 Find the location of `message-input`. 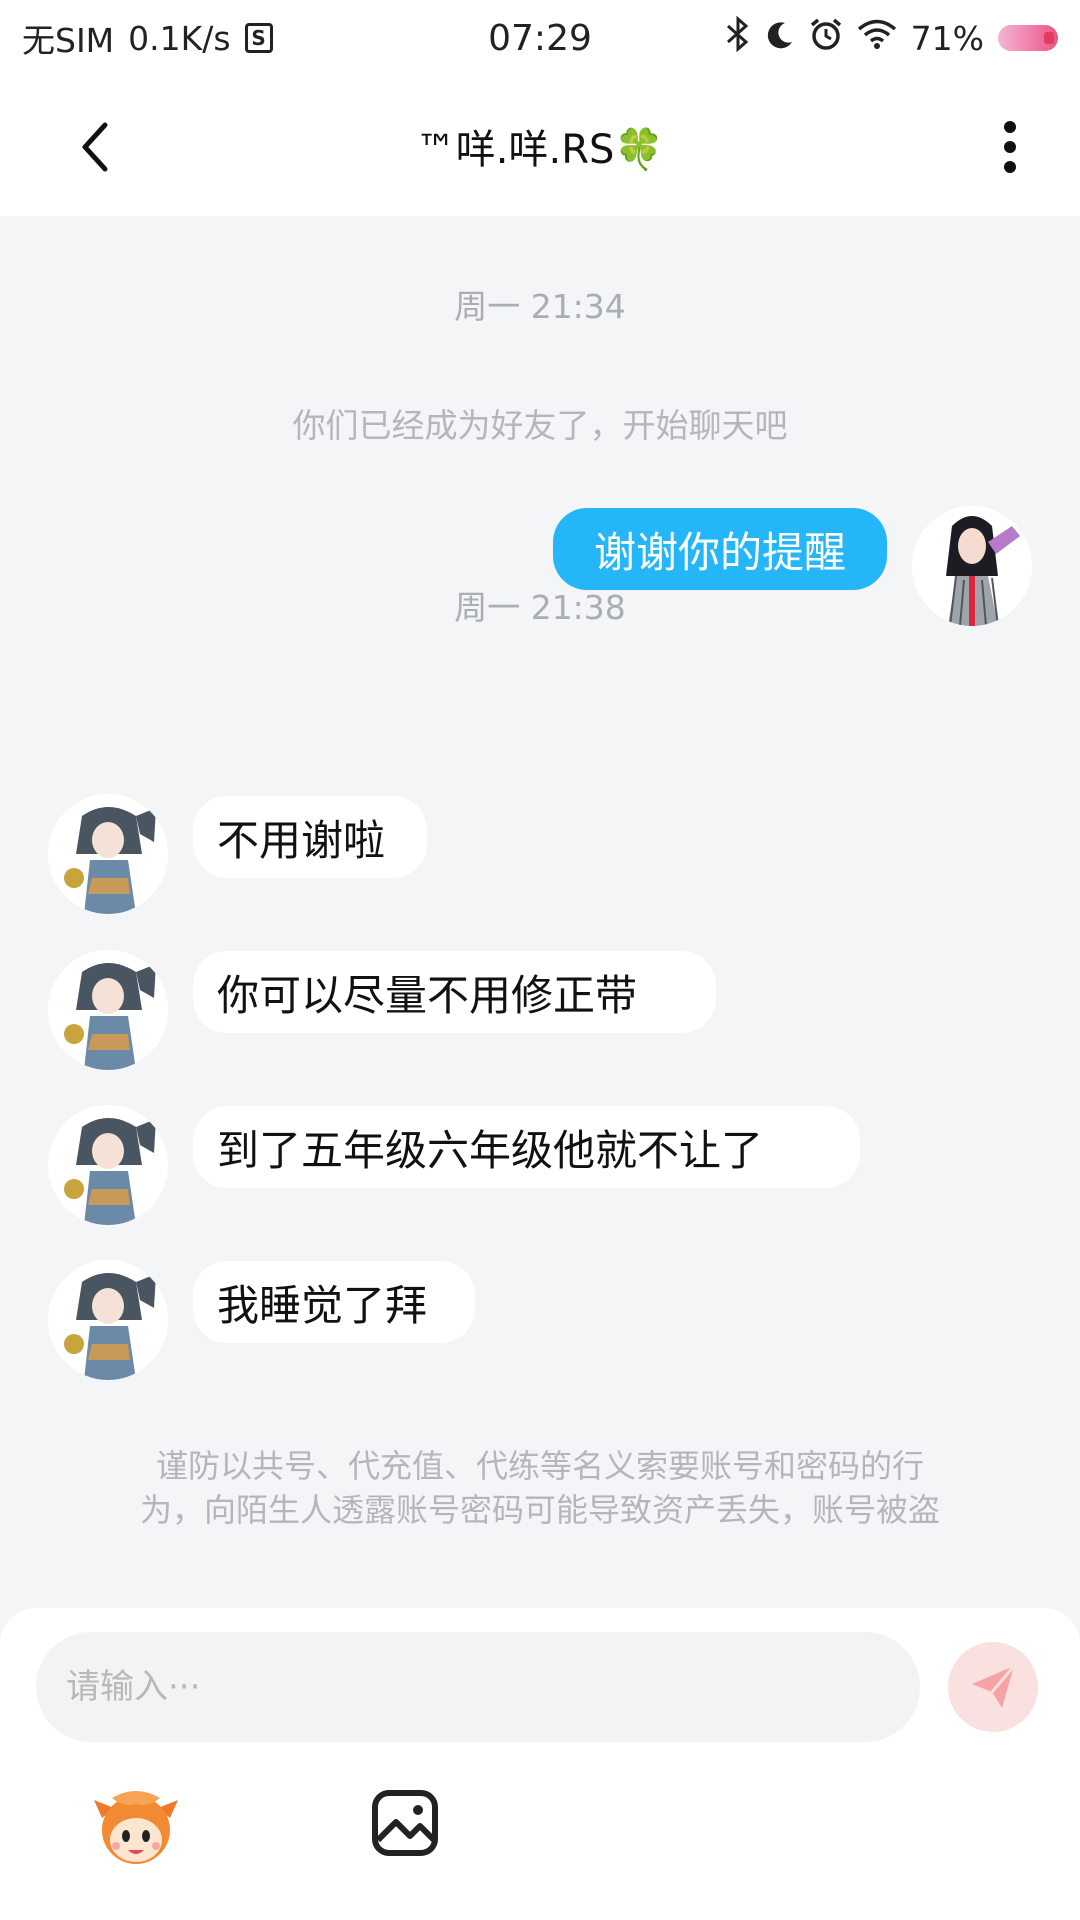

message-input is located at coordinates (478, 1687).